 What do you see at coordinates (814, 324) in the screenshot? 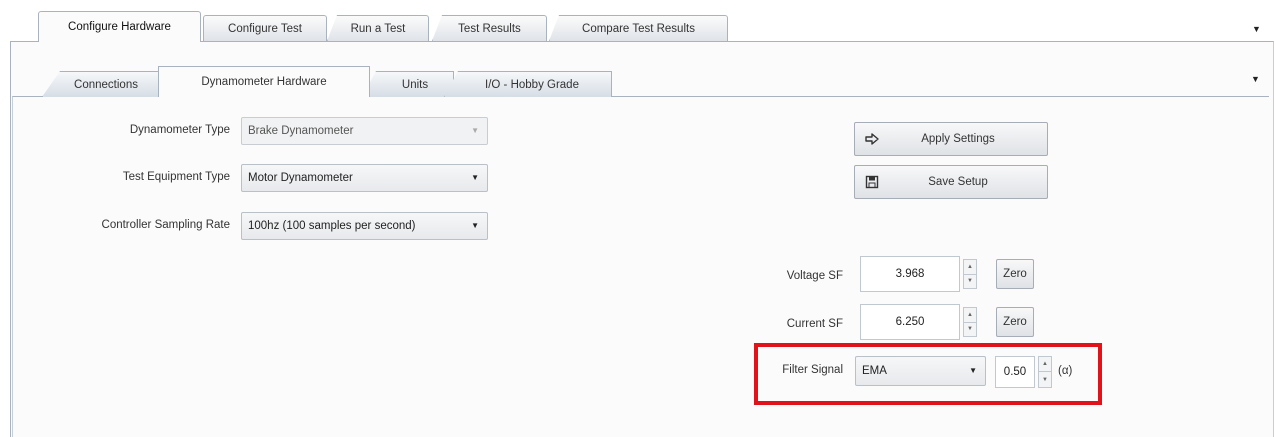
I see `current-sf-label: Current SF` at bounding box center [814, 324].